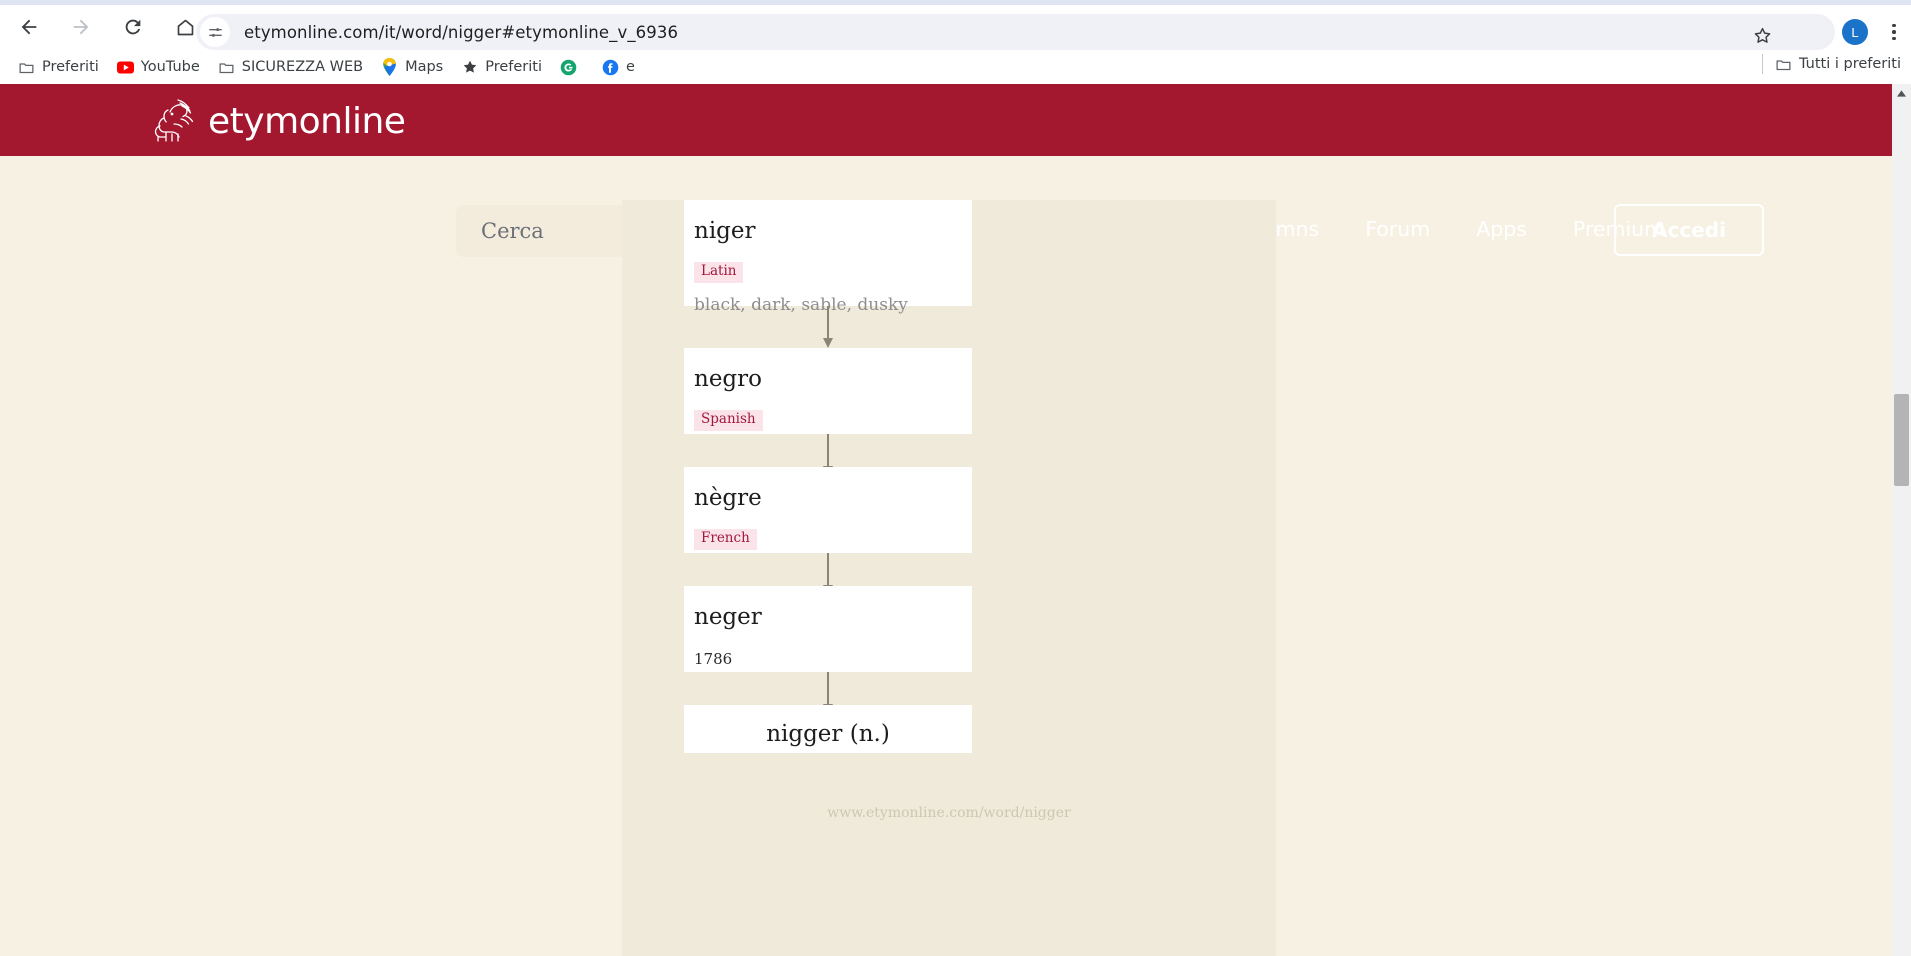 The height and width of the screenshot is (956, 1911). What do you see at coordinates (1894, 32) in the screenshot?
I see `chrome-menu-icon` at bounding box center [1894, 32].